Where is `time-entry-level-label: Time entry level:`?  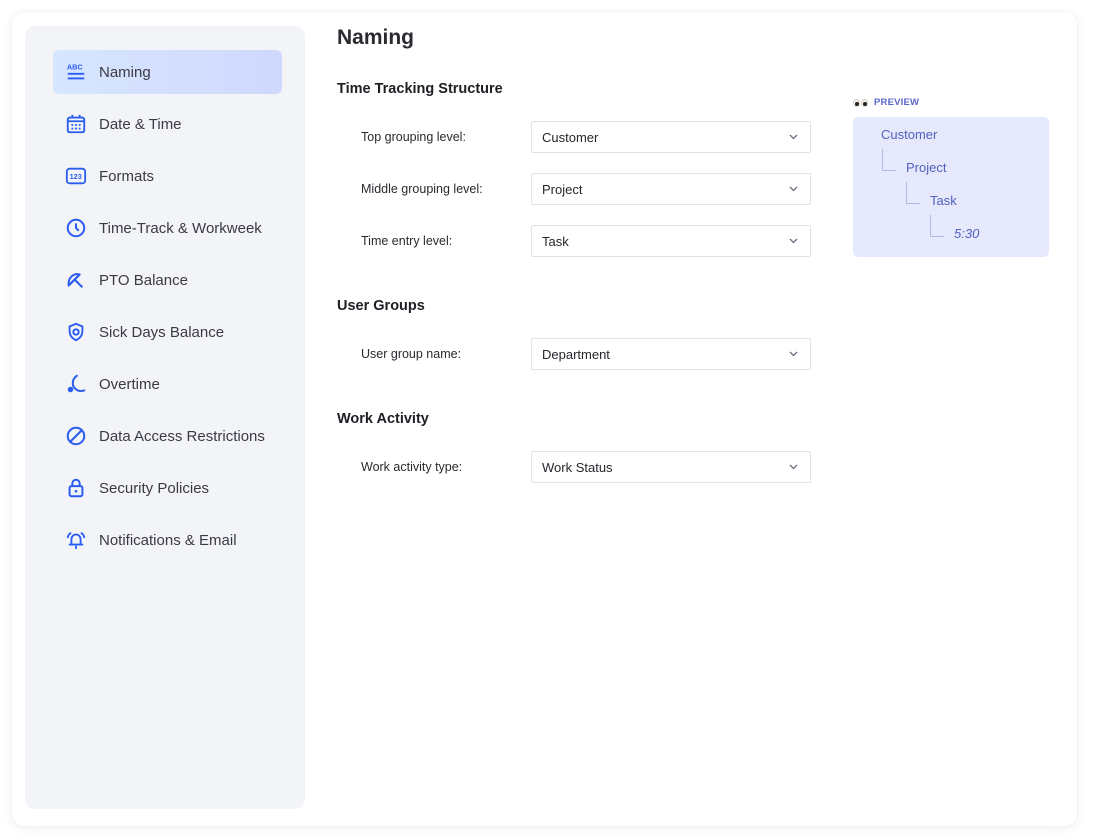 time-entry-level-label: Time entry level: is located at coordinates (407, 241).